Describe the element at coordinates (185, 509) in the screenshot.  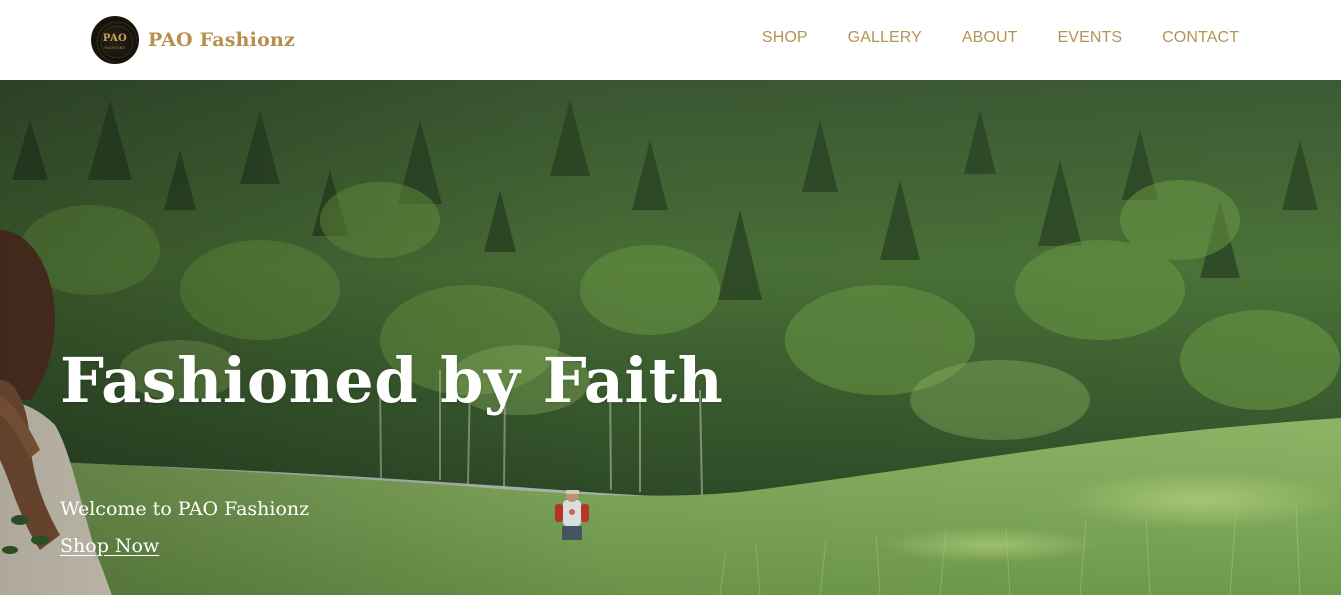
I see `hero-welcome-text: Welcome to PAO Fashionz` at that location.